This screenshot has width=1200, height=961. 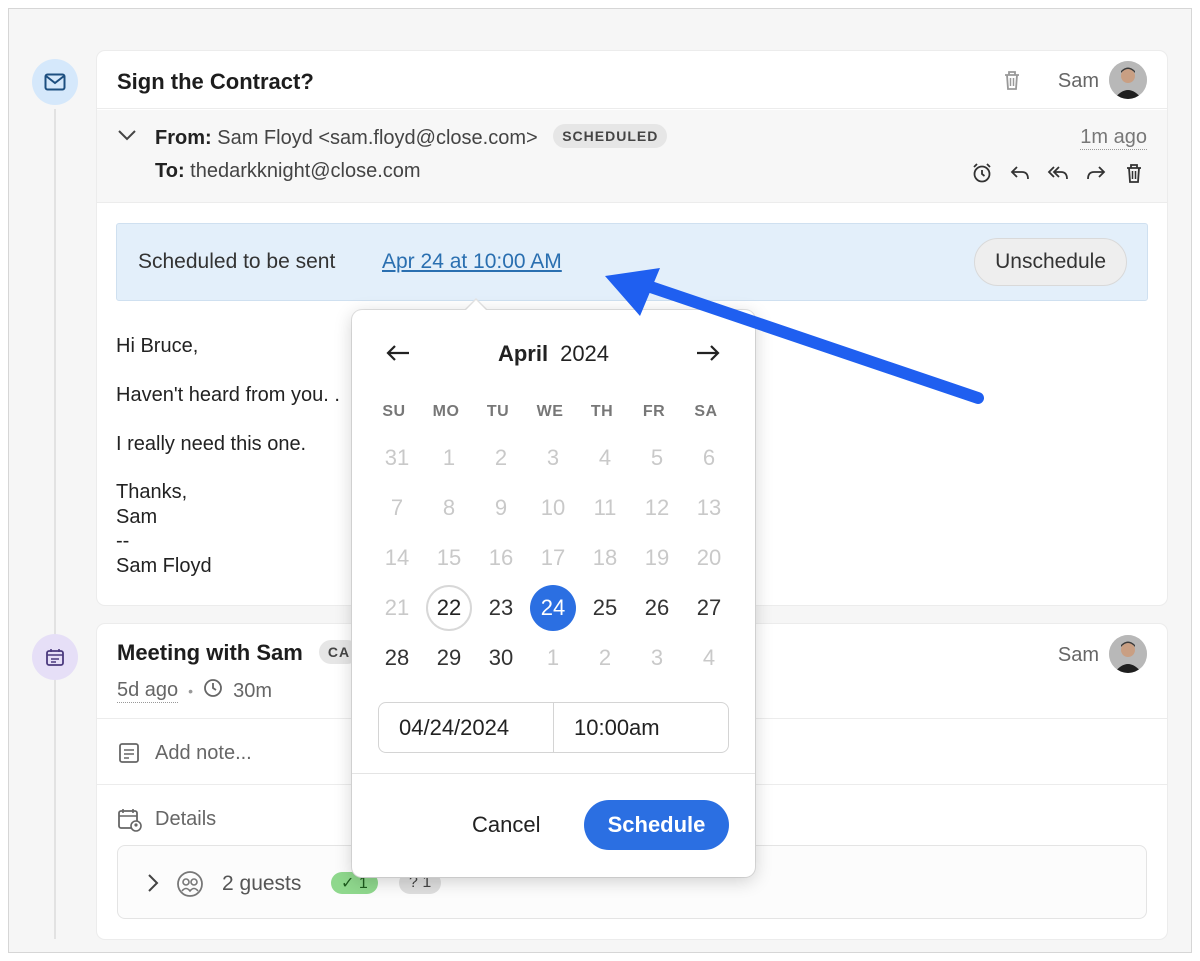 I want to click on from-value: Sam Floyd <sam.floyd@close.com>, so click(x=377, y=138).